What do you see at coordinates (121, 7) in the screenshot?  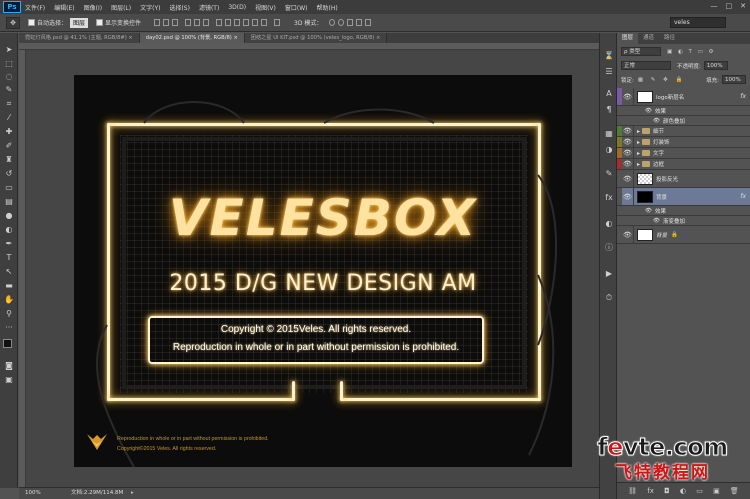 I see `menu-layer: 图层(L)` at bounding box center [121, 7].